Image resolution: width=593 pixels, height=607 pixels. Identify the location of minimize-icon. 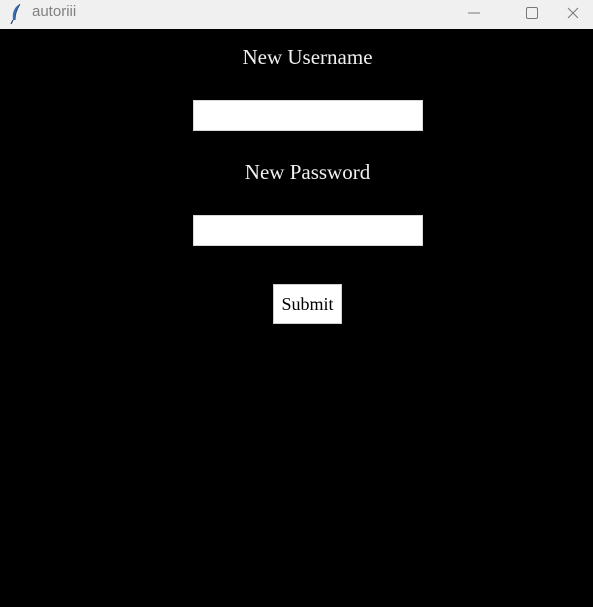
(474, 15).